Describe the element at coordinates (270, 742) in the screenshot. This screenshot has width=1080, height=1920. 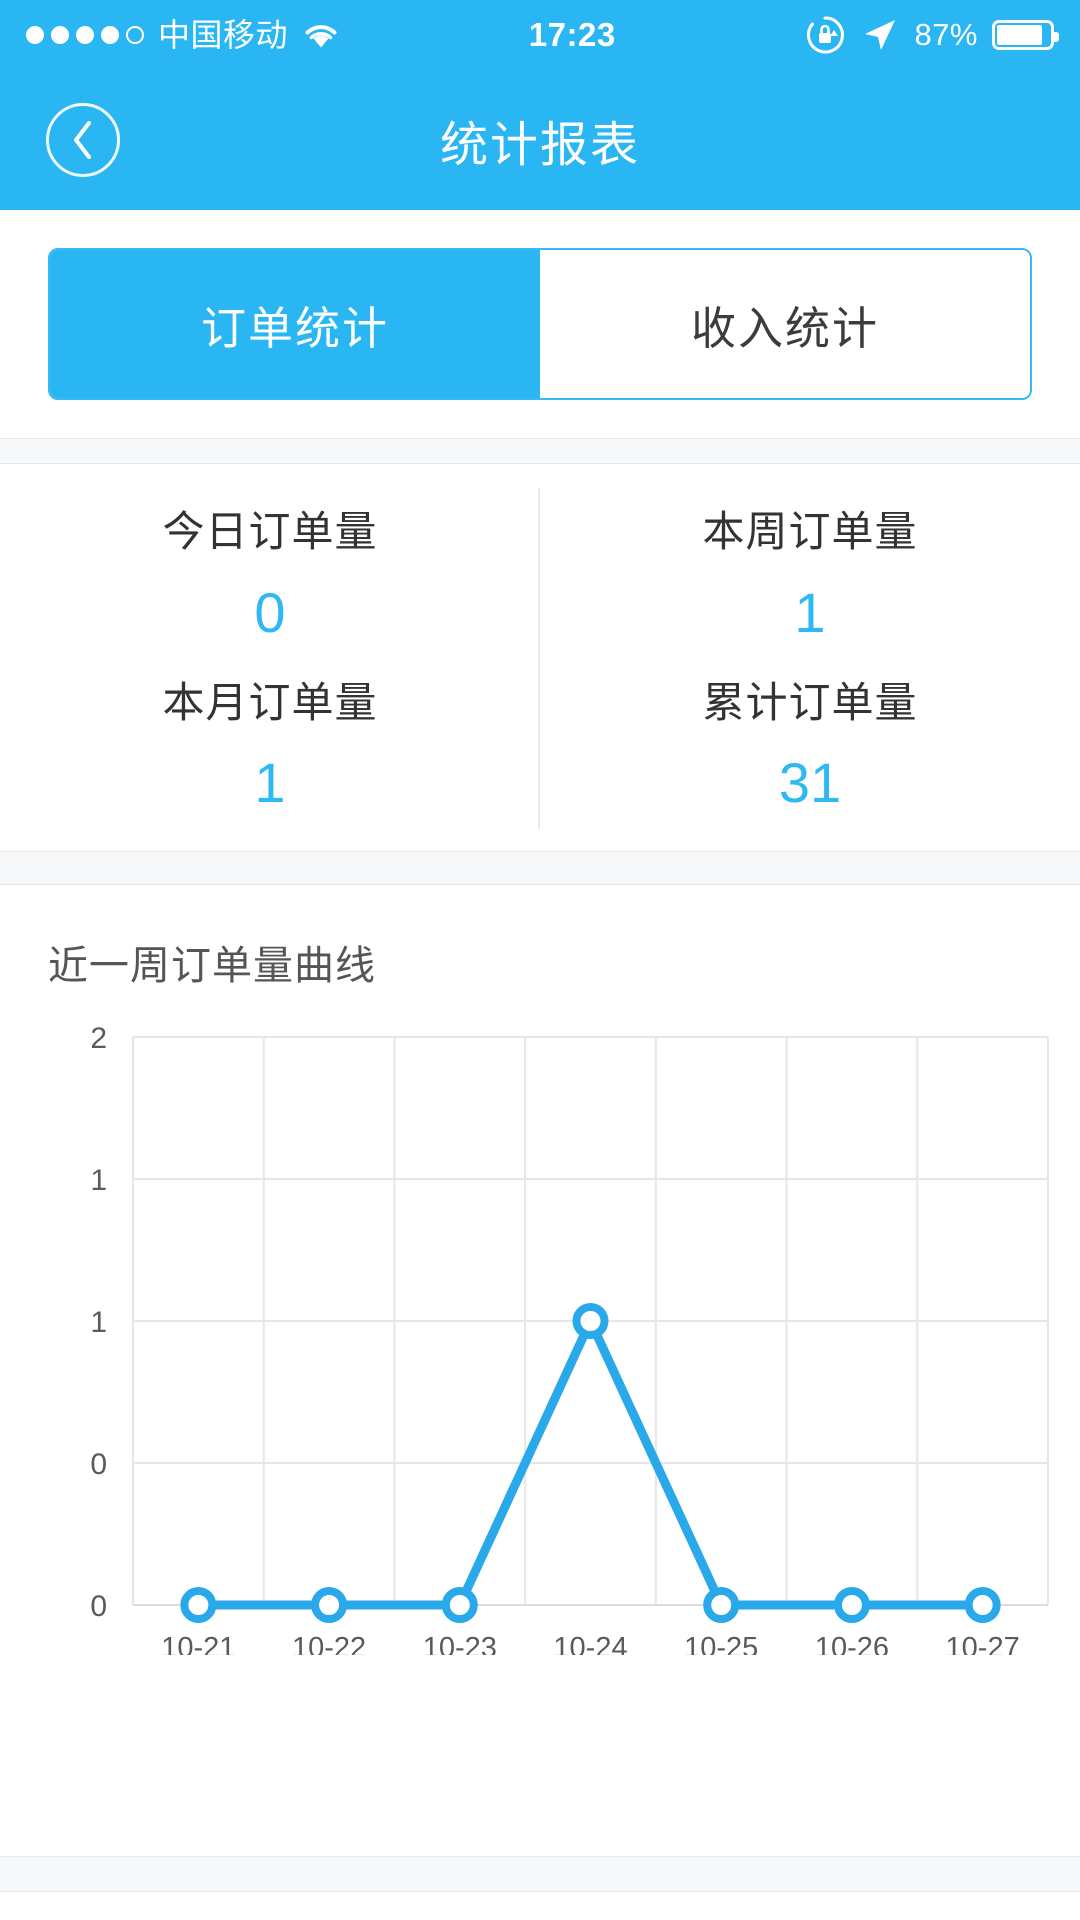
I see `stat-month-orders: 本月订单量 1` at that location.